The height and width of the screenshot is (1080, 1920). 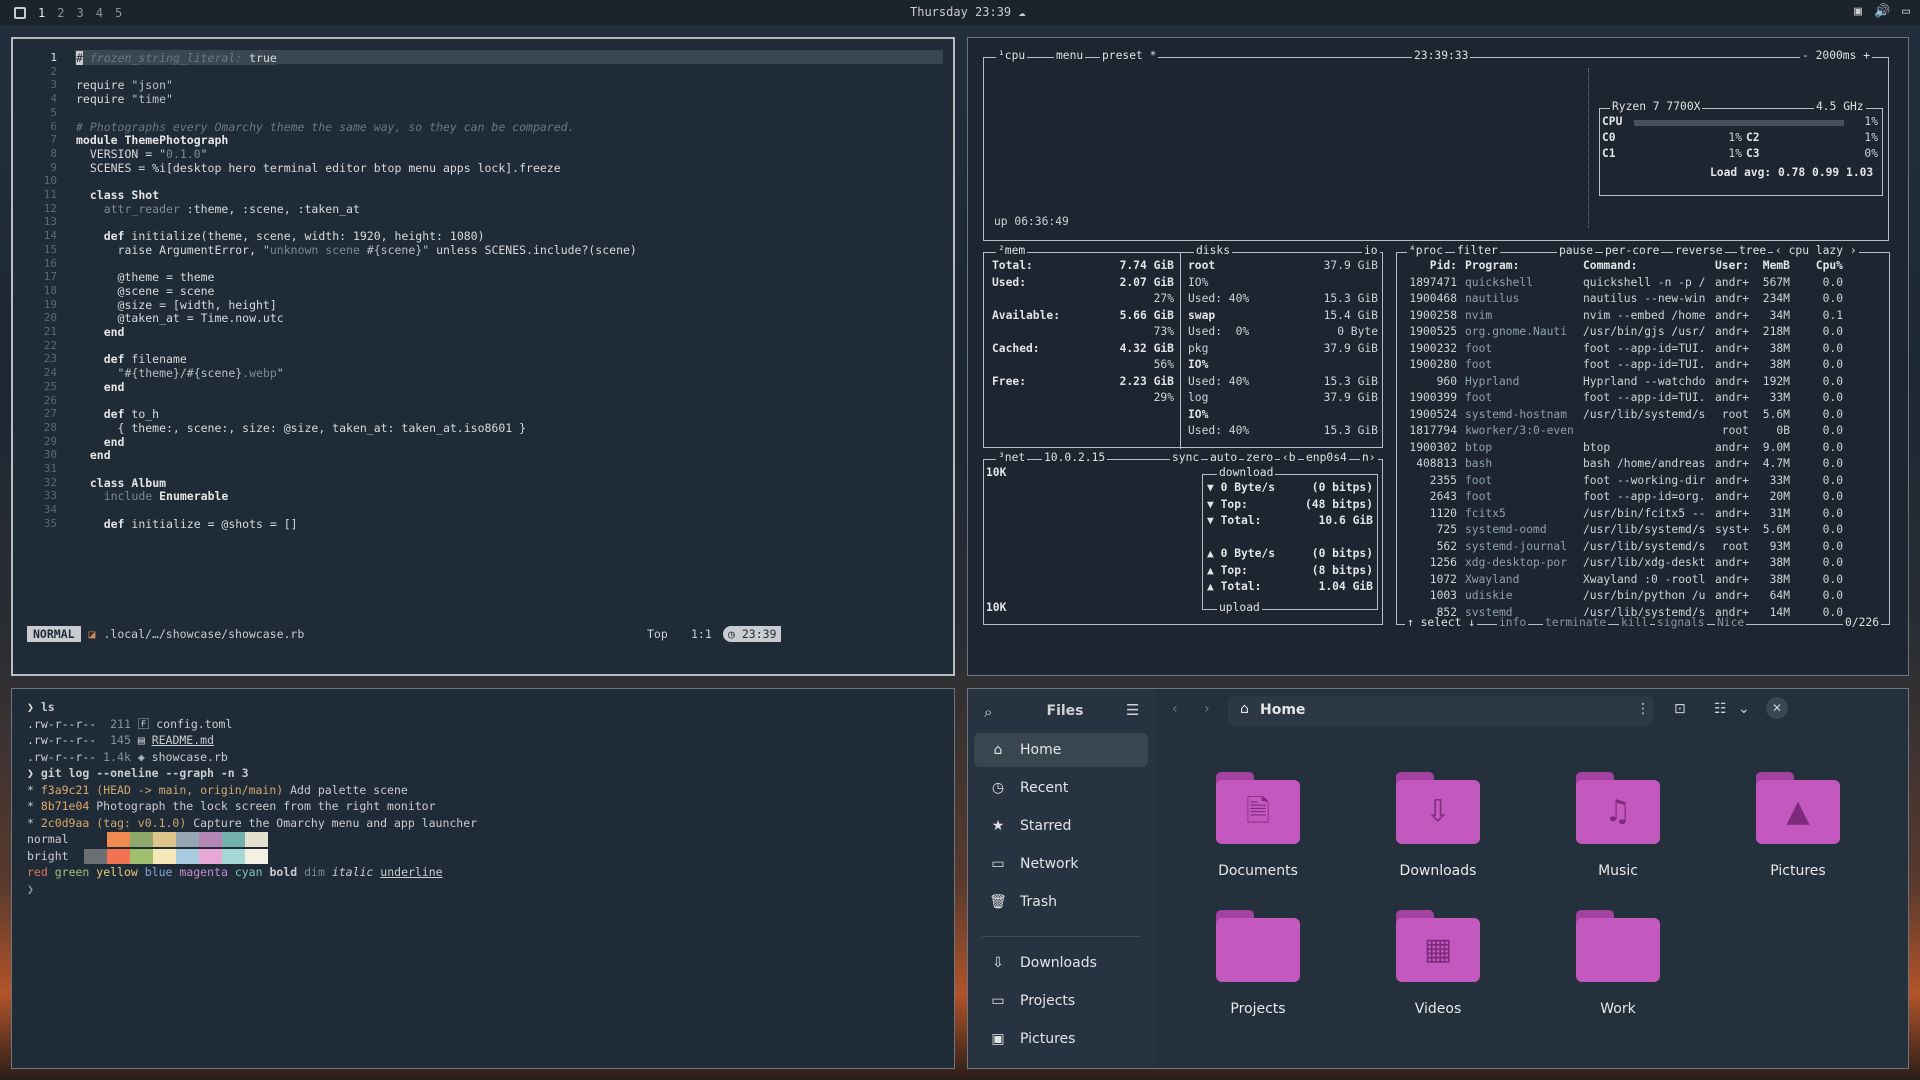 I want to click on proc-col-header: User:, so click(x=1729, y=266).